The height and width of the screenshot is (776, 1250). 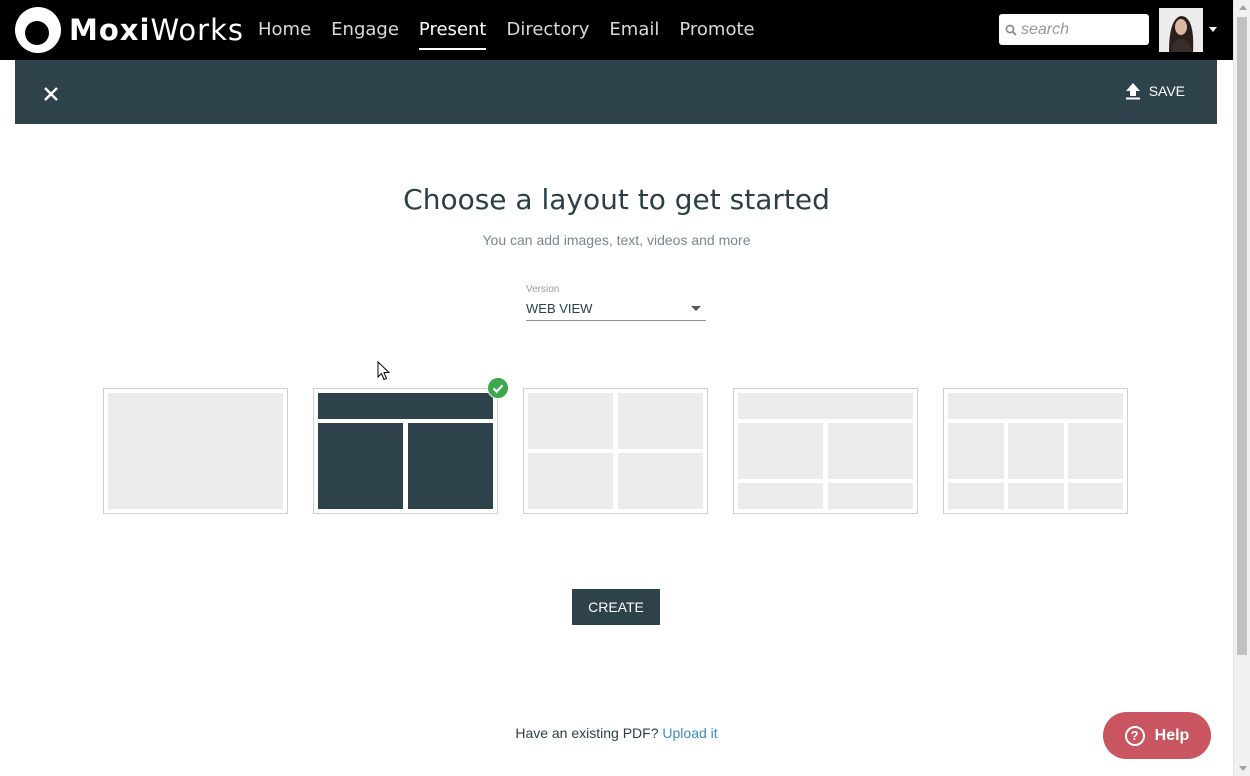 I want to click on nav-item-promote: Promote, so click(x=716, y=30).